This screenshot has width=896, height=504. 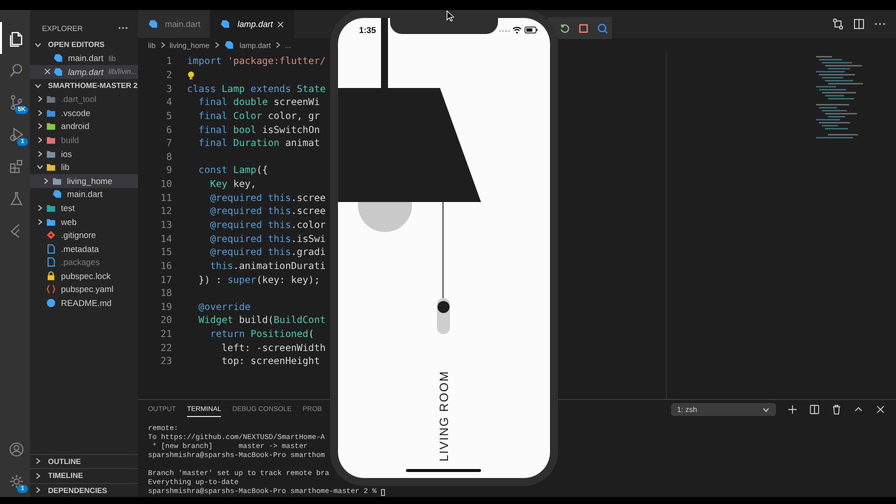 What do you see at coordinates (224, 307) in the screenshot?
I see `code-line: @override` at bounding box center [224, 307].